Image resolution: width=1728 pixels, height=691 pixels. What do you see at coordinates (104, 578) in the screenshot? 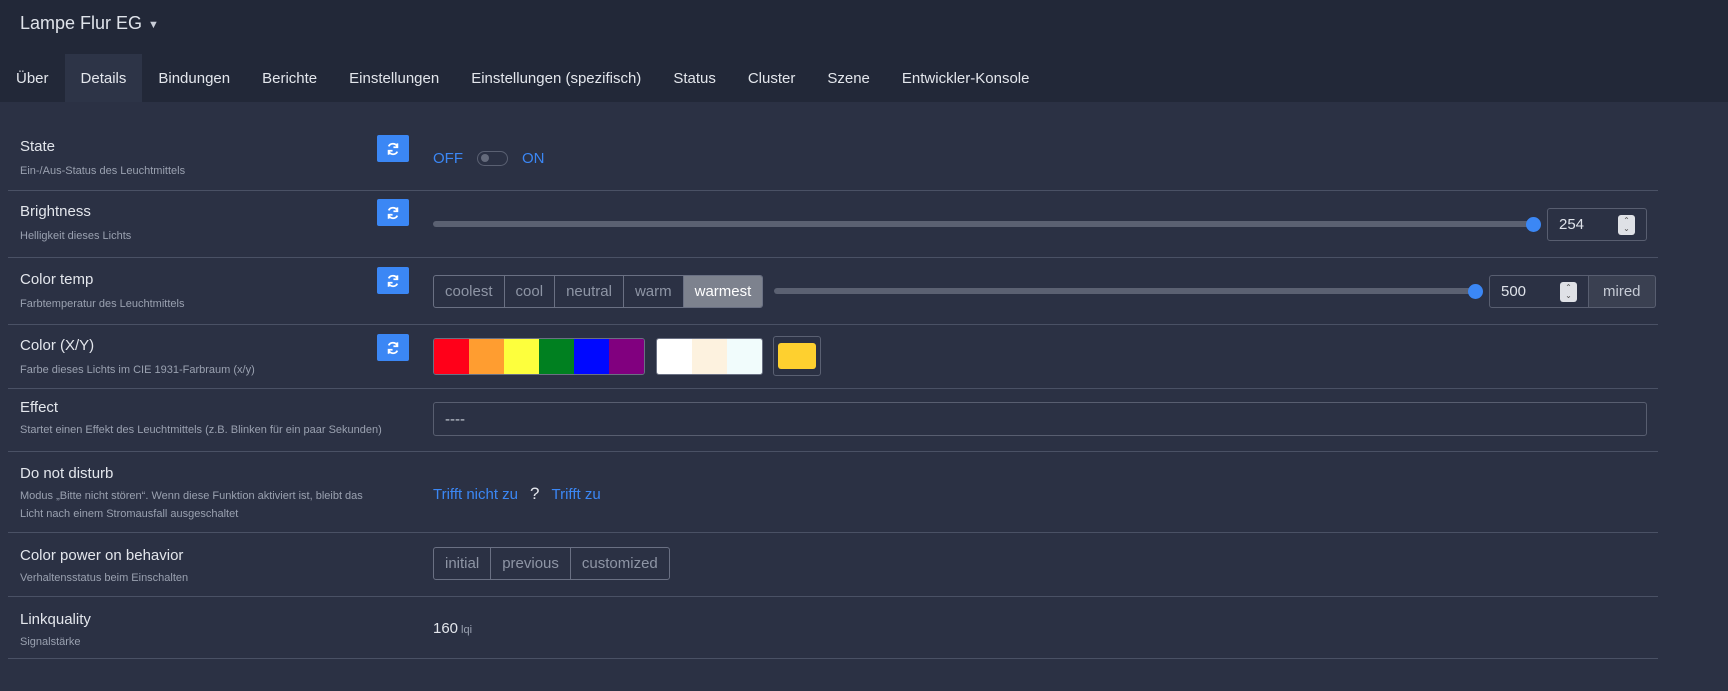
I see `power-on-description: Verhaltensstatus beim Einschalten` at bounding box center [104, 578].